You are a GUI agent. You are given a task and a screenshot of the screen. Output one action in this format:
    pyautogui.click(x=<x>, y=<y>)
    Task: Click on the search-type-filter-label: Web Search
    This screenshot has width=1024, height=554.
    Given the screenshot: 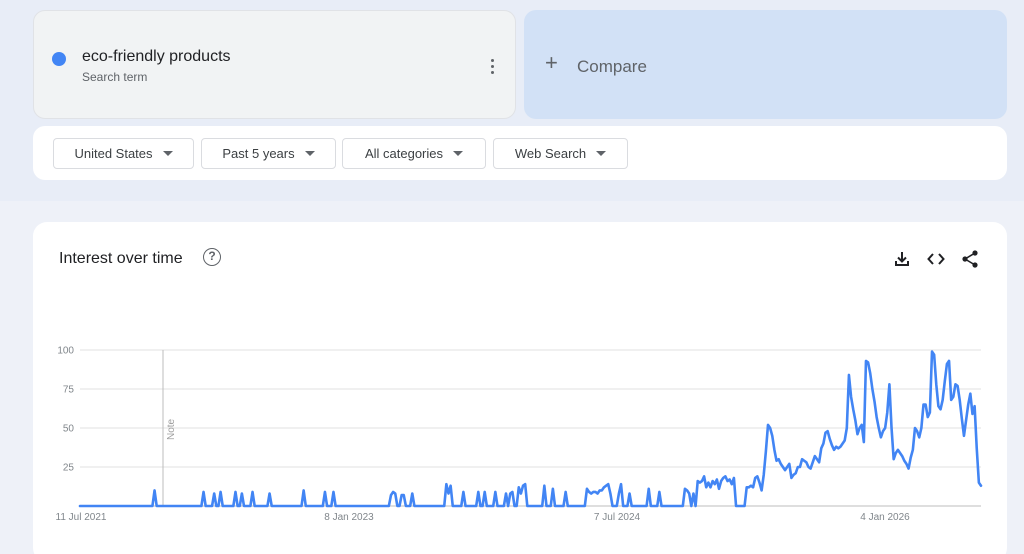 What is the action you would take?
    pyautogui.click(x=550, y=153)
    